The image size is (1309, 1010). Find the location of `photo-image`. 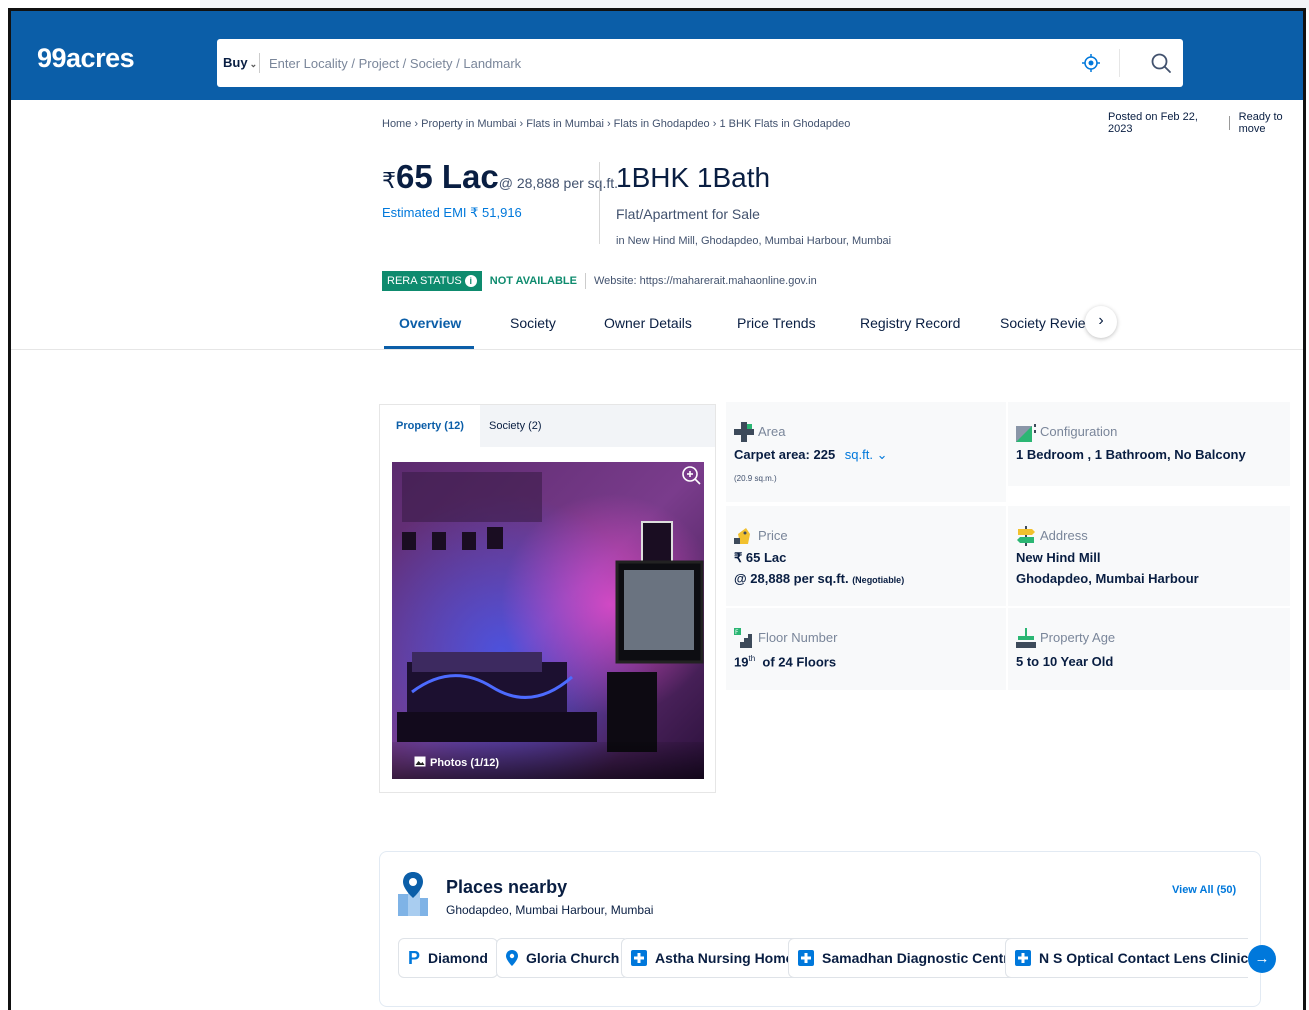

photo-image is located at coordinates (548, 620).